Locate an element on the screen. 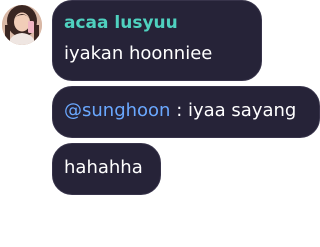 Image resolution: width=320 pixels, height=247 pixels. message-text: iyakan hoonniee is located at coordinates (138, 53).